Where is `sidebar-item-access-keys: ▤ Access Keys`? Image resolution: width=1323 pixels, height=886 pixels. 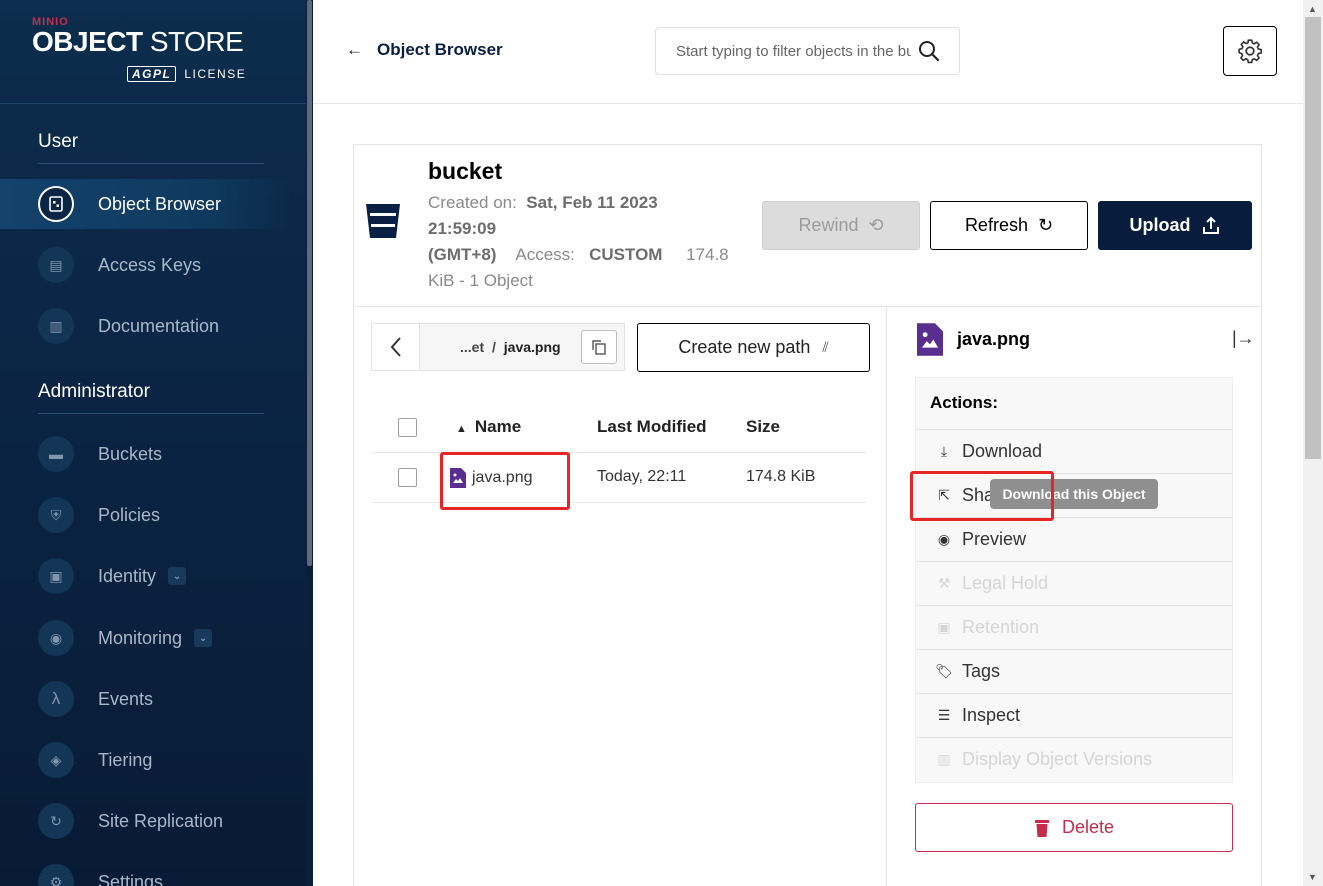 sidebar-item-access-keys: ▤ Access Keys is located at coordinates (163, 265).